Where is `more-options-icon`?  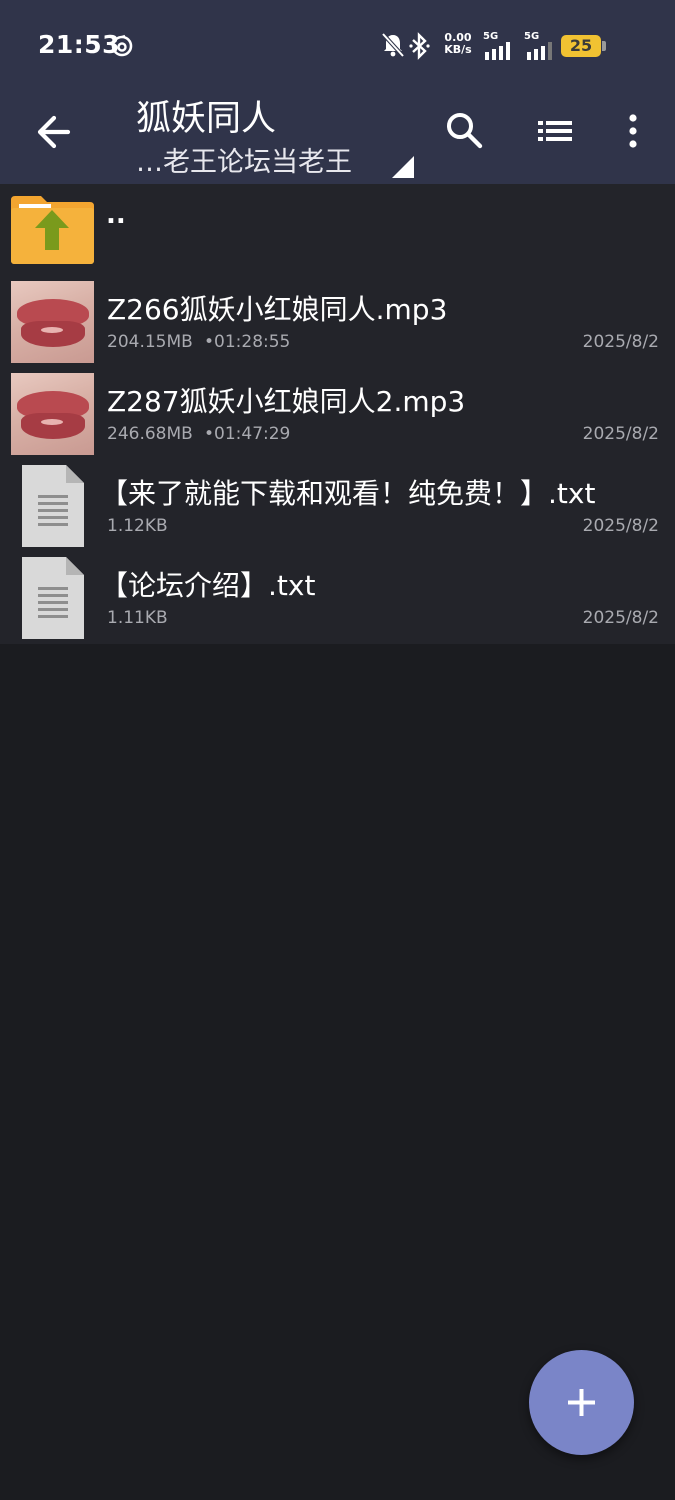 more-options-icon is located at coordinates (633, 131).